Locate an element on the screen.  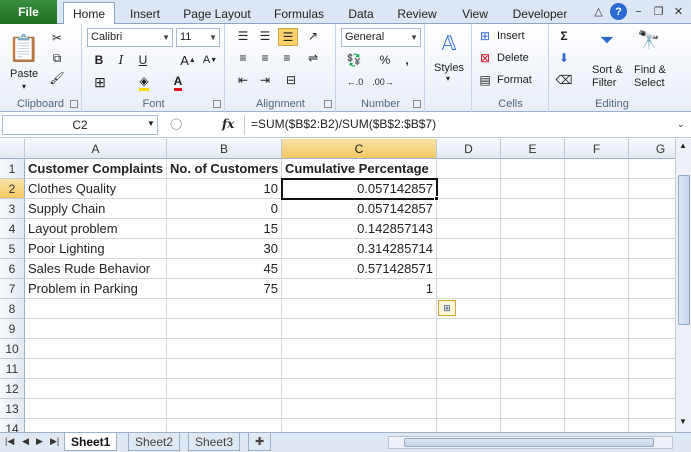
cell-a12 is located at coordinates (96, 389).